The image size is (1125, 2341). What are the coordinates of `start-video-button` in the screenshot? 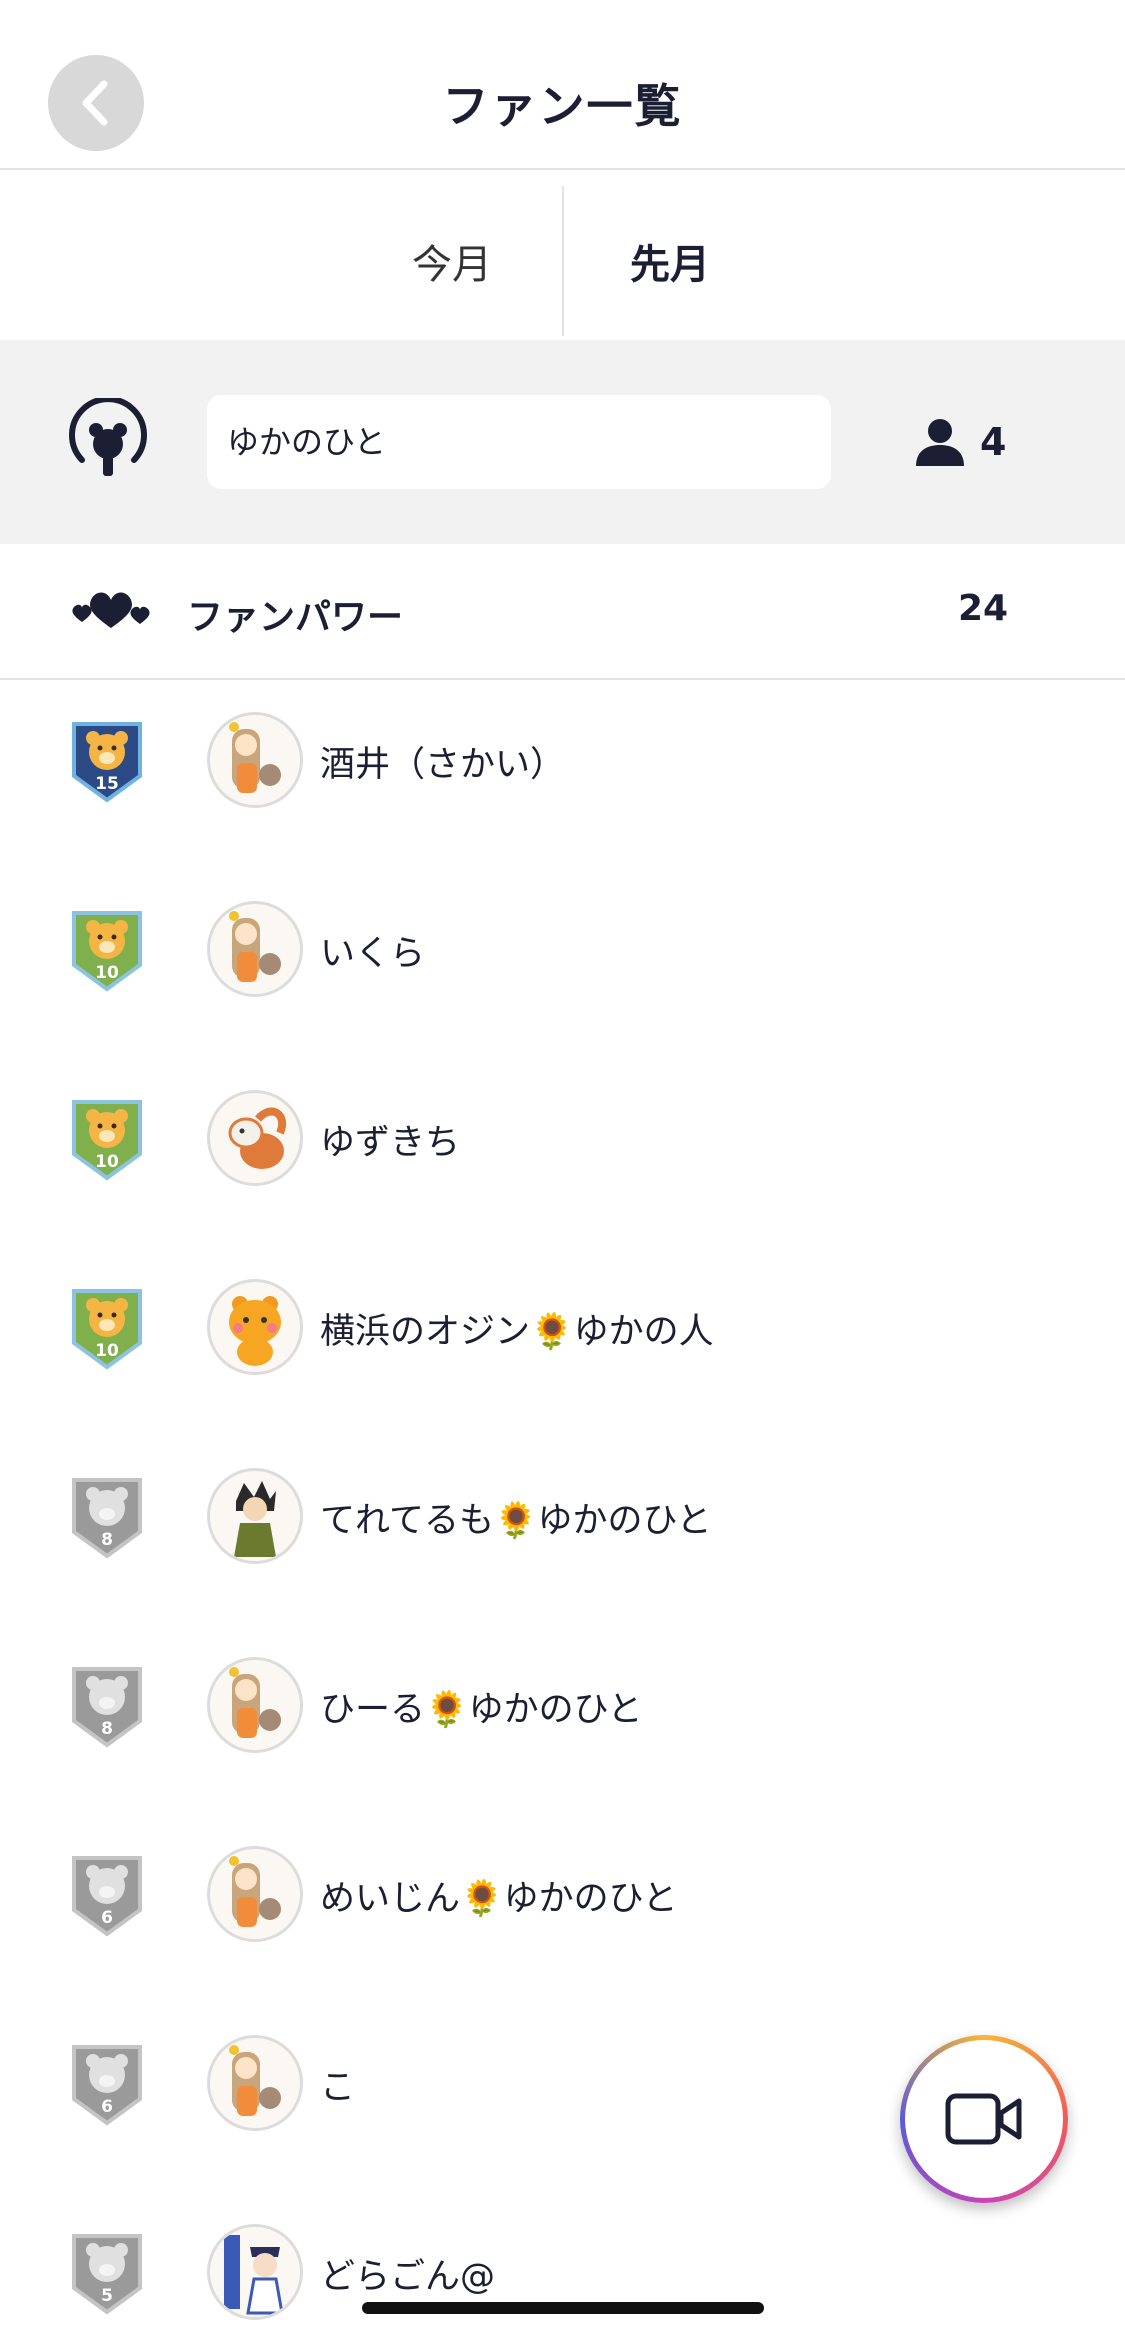 It's located at (984, 2119).